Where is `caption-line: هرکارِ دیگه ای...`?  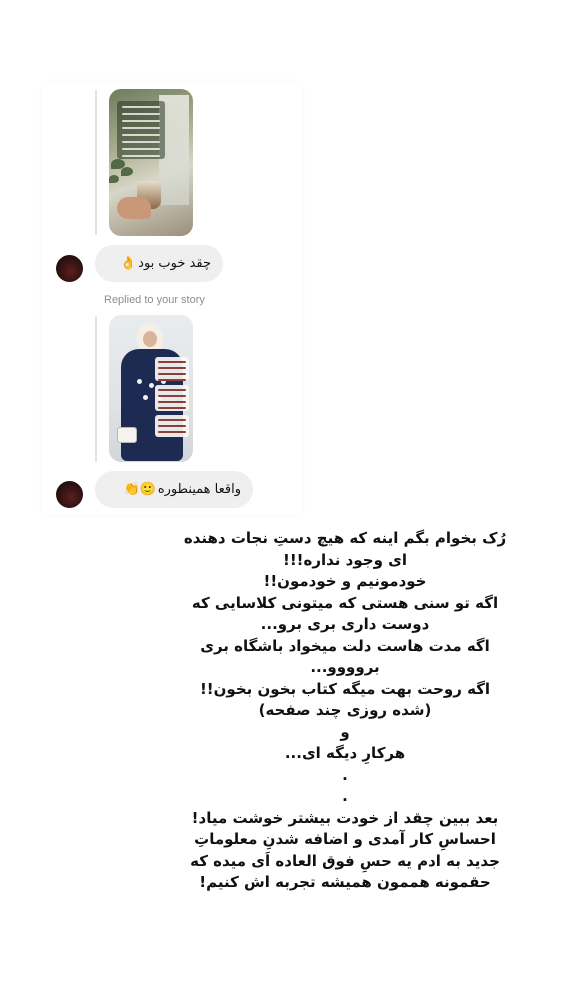
caption-line: هرکارِ دیگه ای... is located at coordinates (345, 753).